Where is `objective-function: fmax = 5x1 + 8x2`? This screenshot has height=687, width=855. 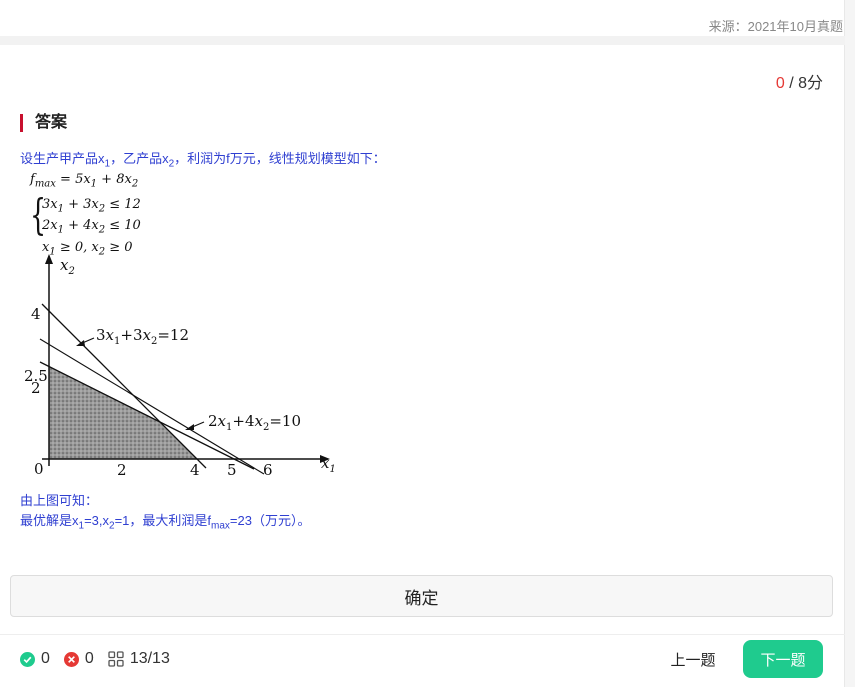 objective-function: fmax = 5x1 + 8x2 is located at coordinates (84, 181).